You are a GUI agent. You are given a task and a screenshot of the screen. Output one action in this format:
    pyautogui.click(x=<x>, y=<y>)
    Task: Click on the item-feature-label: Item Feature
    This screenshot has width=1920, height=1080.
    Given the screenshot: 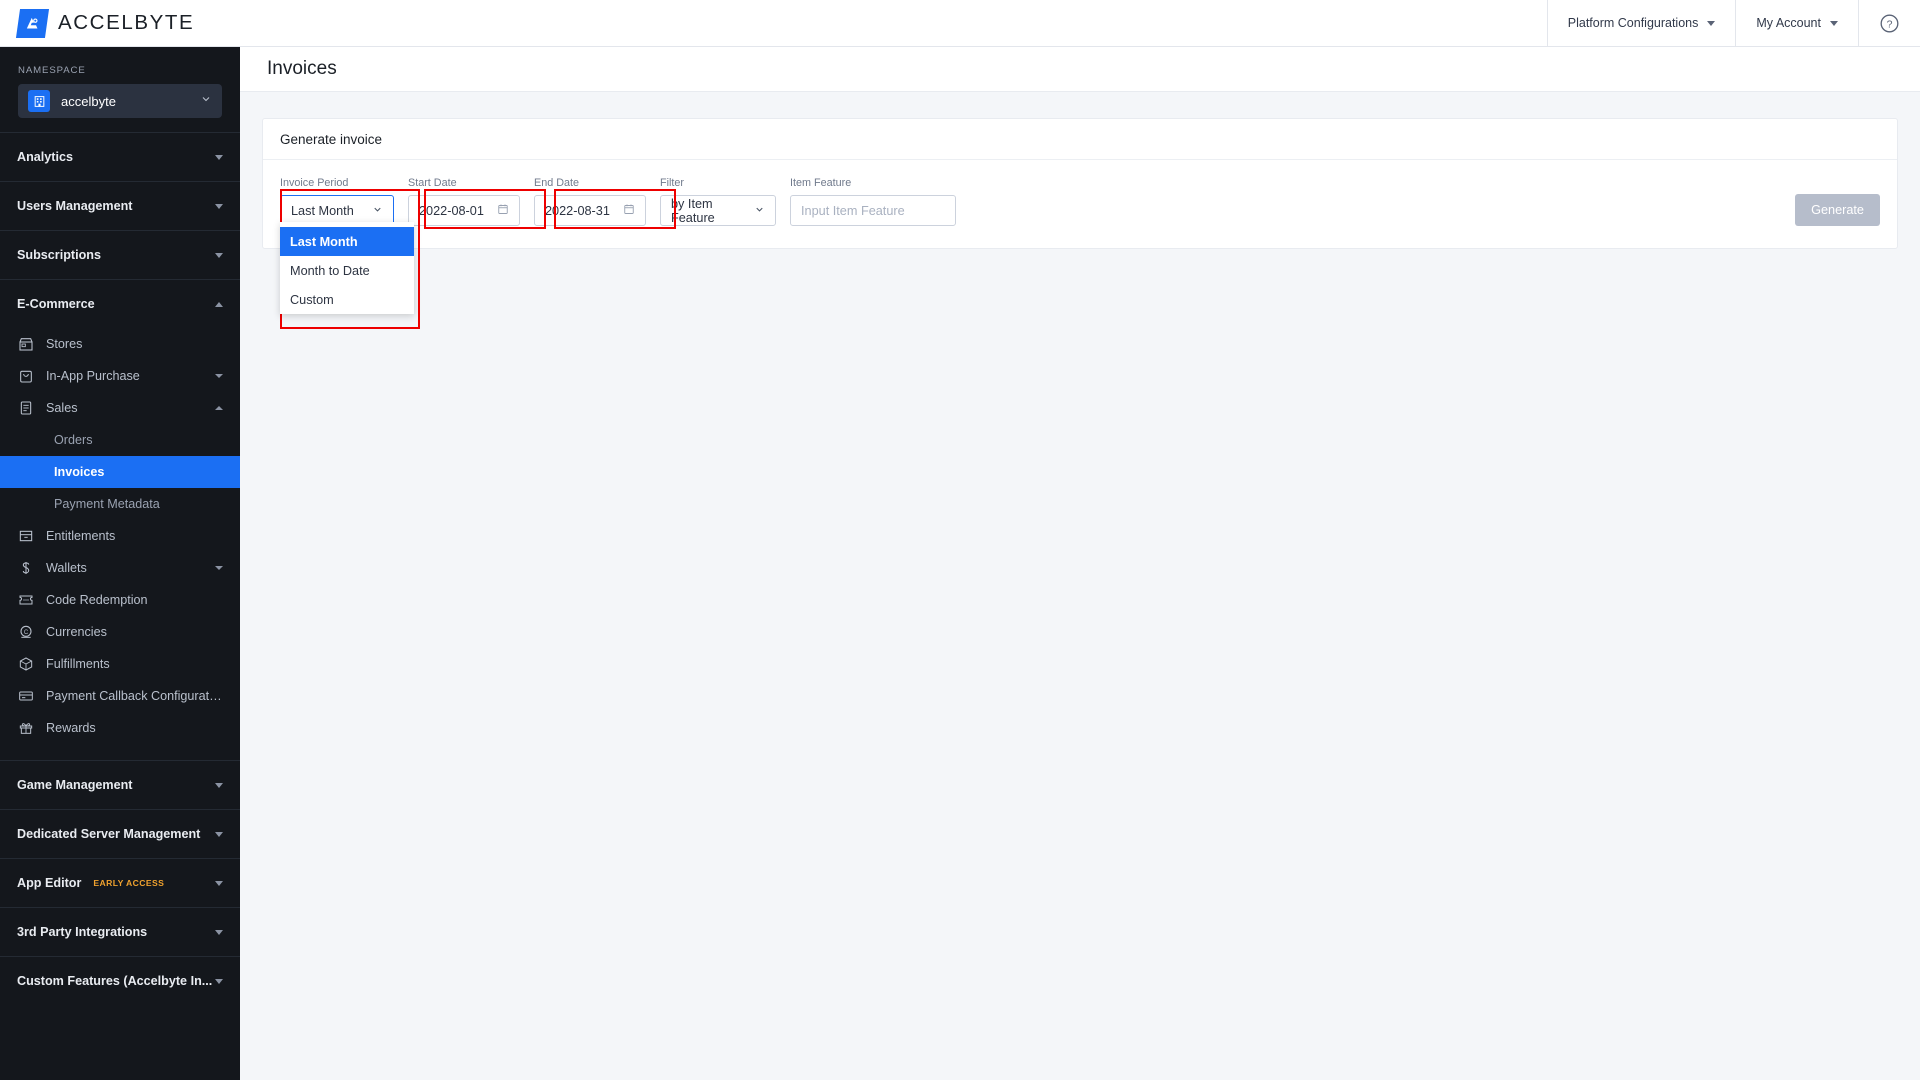 What is the action you would take?
    pyautogui.click(x=821, y=183)
    